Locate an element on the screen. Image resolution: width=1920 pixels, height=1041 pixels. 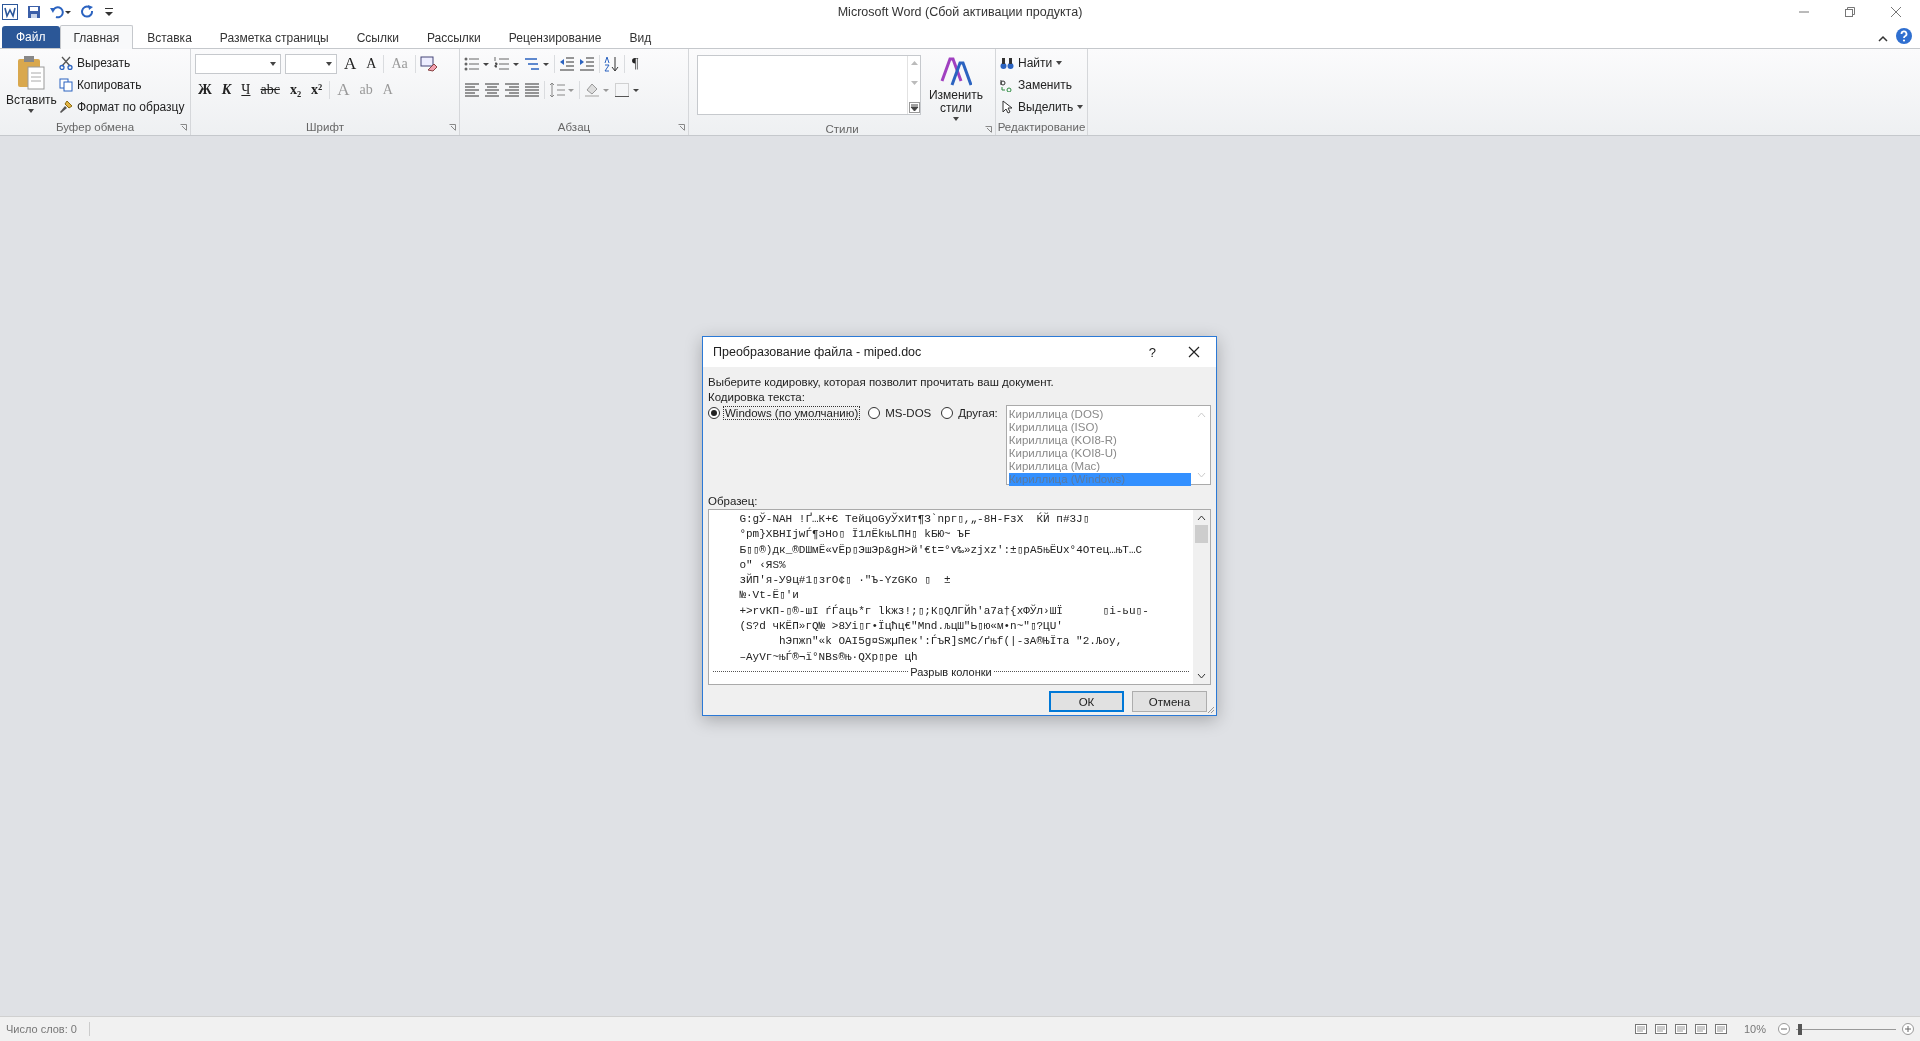
zoom-out-icon is located at coordinates (1784, 1029).